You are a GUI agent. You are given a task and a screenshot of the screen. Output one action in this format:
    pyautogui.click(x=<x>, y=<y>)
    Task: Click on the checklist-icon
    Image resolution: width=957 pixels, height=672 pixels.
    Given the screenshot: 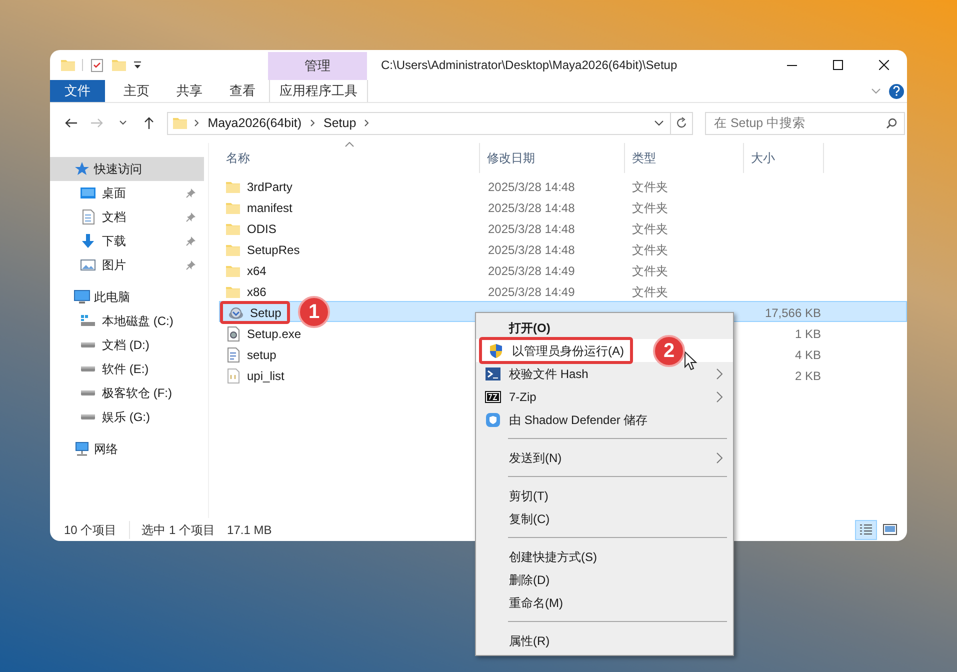 What is the action you would take?
    pyautogui.click(x=97, y=65)
    